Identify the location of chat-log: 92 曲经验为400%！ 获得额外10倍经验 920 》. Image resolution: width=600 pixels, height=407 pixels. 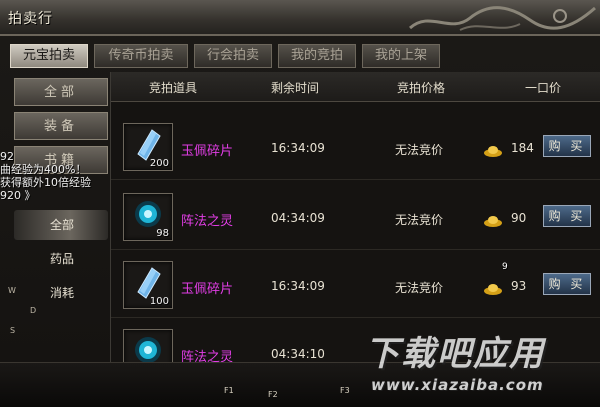
(45, 176).